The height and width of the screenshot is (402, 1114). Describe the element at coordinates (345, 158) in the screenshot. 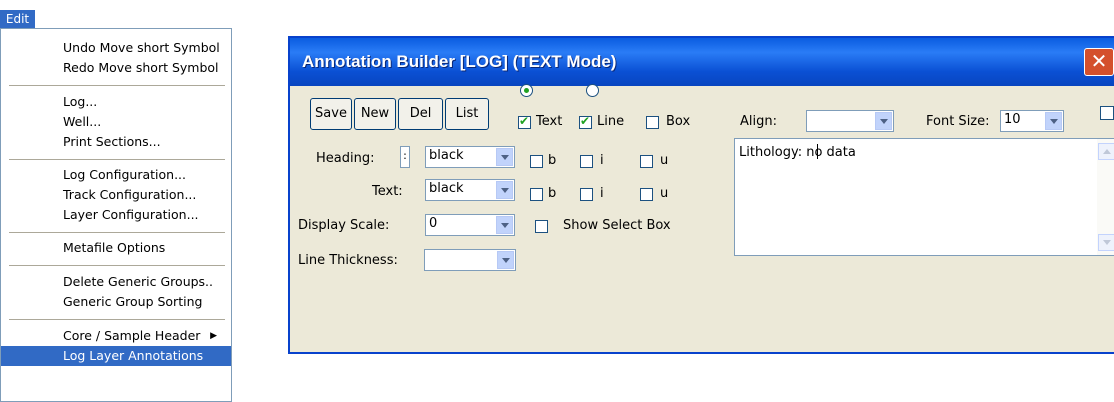

I see `heading-label: Heading:` at that location.